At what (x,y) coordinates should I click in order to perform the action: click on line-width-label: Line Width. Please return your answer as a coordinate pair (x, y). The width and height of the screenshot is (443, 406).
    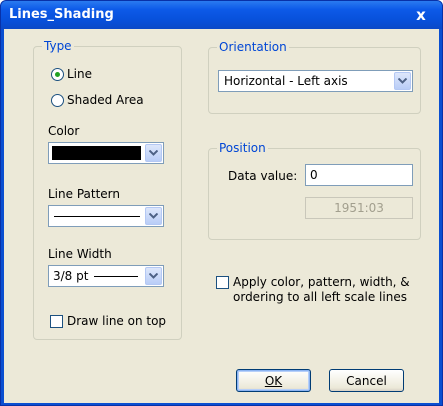
    Looking at the image, I should click on (80, 254).